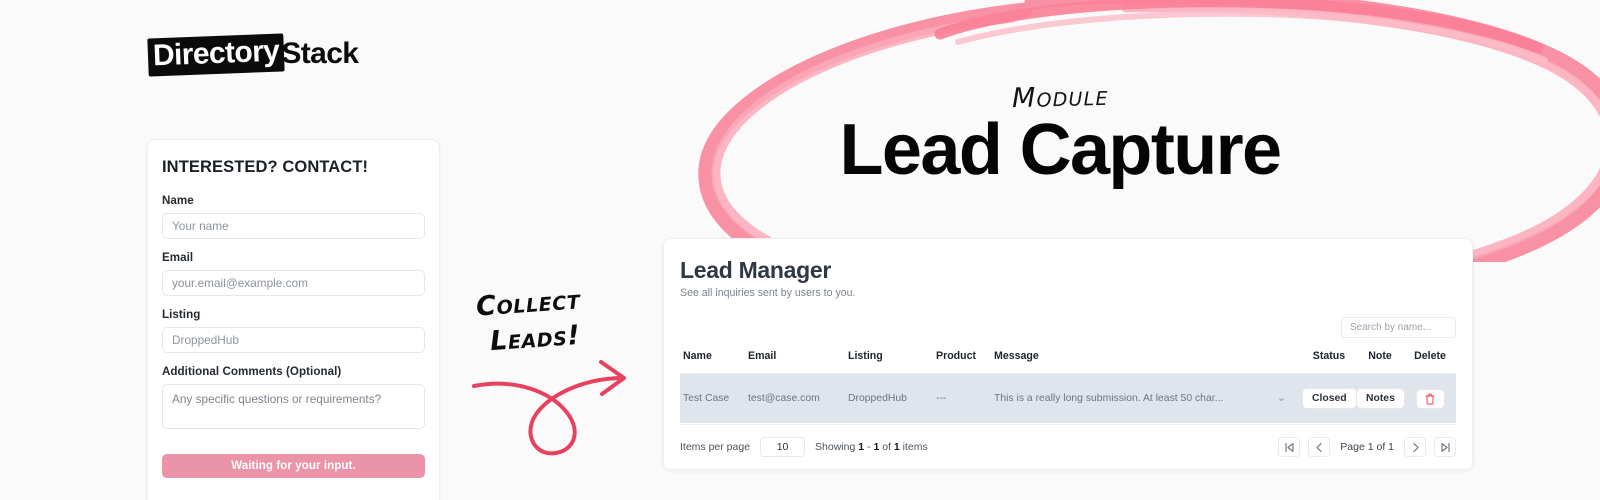  What do you see at coordinates (1281, 398) in the screenshot?
I see `chevron-down-icon: ⌄` at bounding box center [1281, 398].